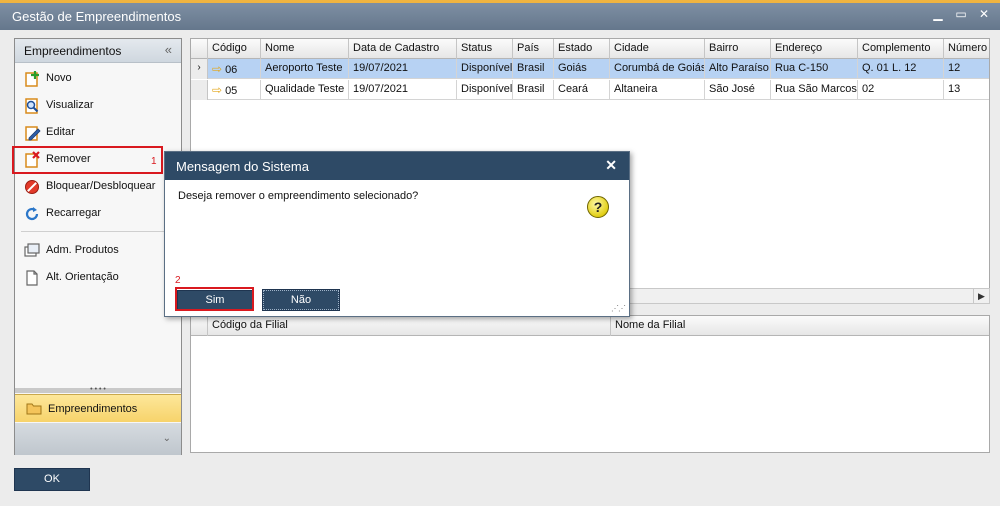 The width and height of the screenshot is (1000, 506). Describe the element at coordinates (32, 250) in the screenshot. I see `windows-icon` at that location.